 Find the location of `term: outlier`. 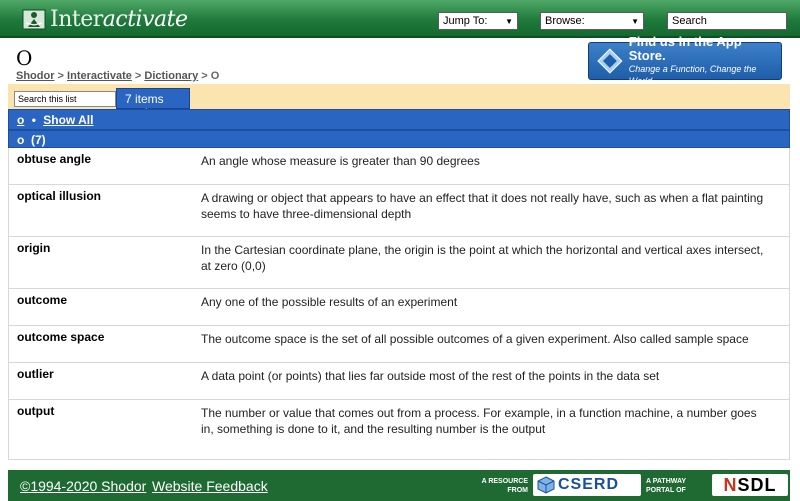

term: outlier is located at coordinates (35, 374).